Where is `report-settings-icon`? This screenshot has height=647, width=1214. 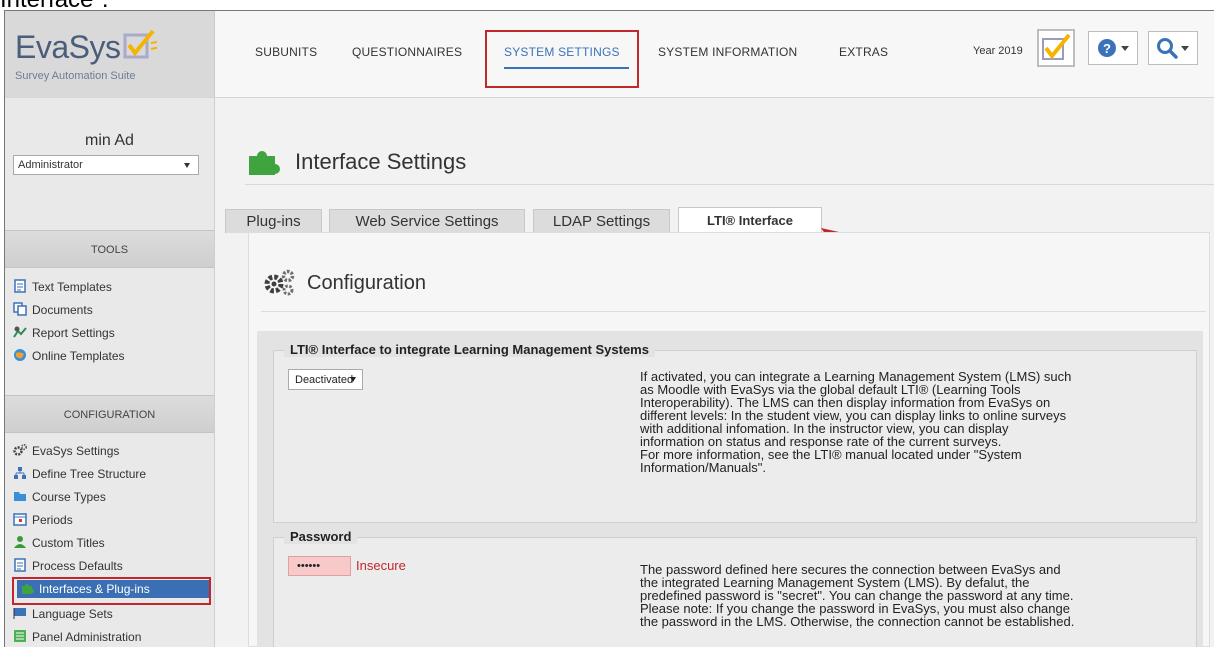
report-settings-icon is located at coordinates (20, 332).